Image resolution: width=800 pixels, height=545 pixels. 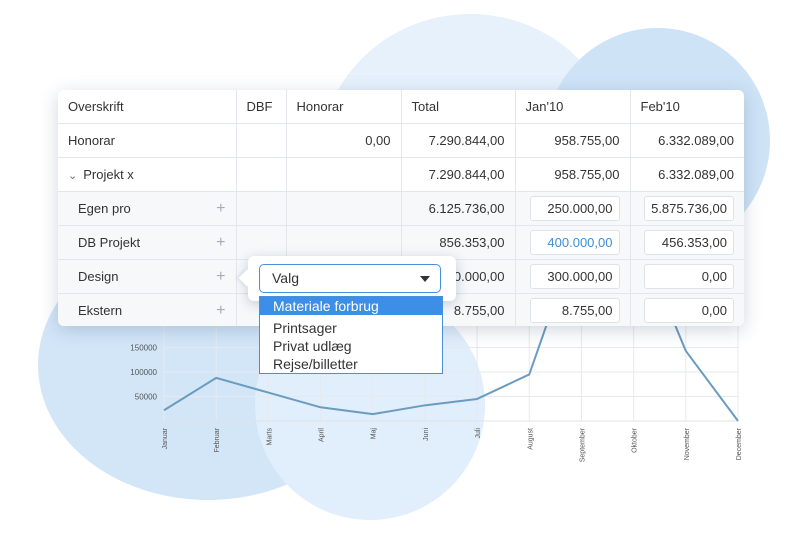 I want to click on row-label-cell: Ekstern +, so click(x=147, y=309).